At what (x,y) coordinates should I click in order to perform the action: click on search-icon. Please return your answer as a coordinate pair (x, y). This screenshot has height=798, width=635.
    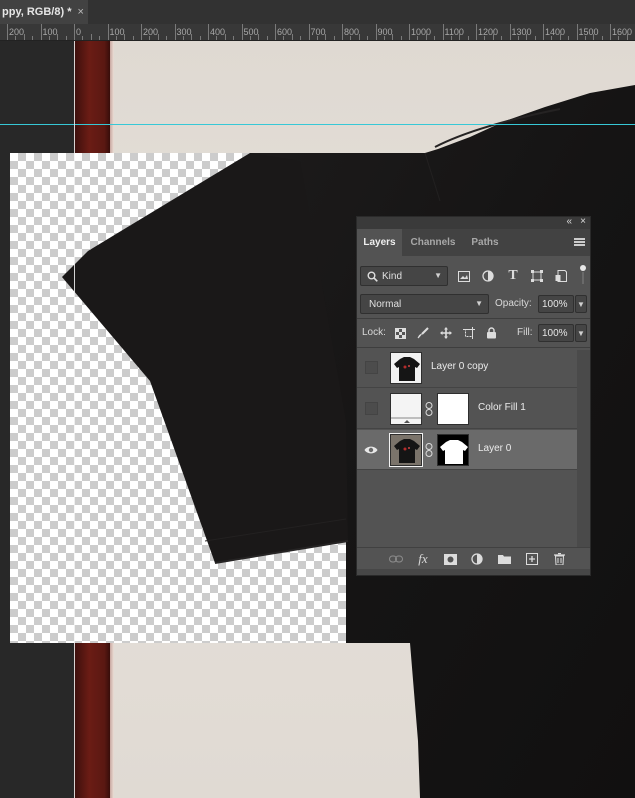
    Looking at the image, I should click on (372, 276).